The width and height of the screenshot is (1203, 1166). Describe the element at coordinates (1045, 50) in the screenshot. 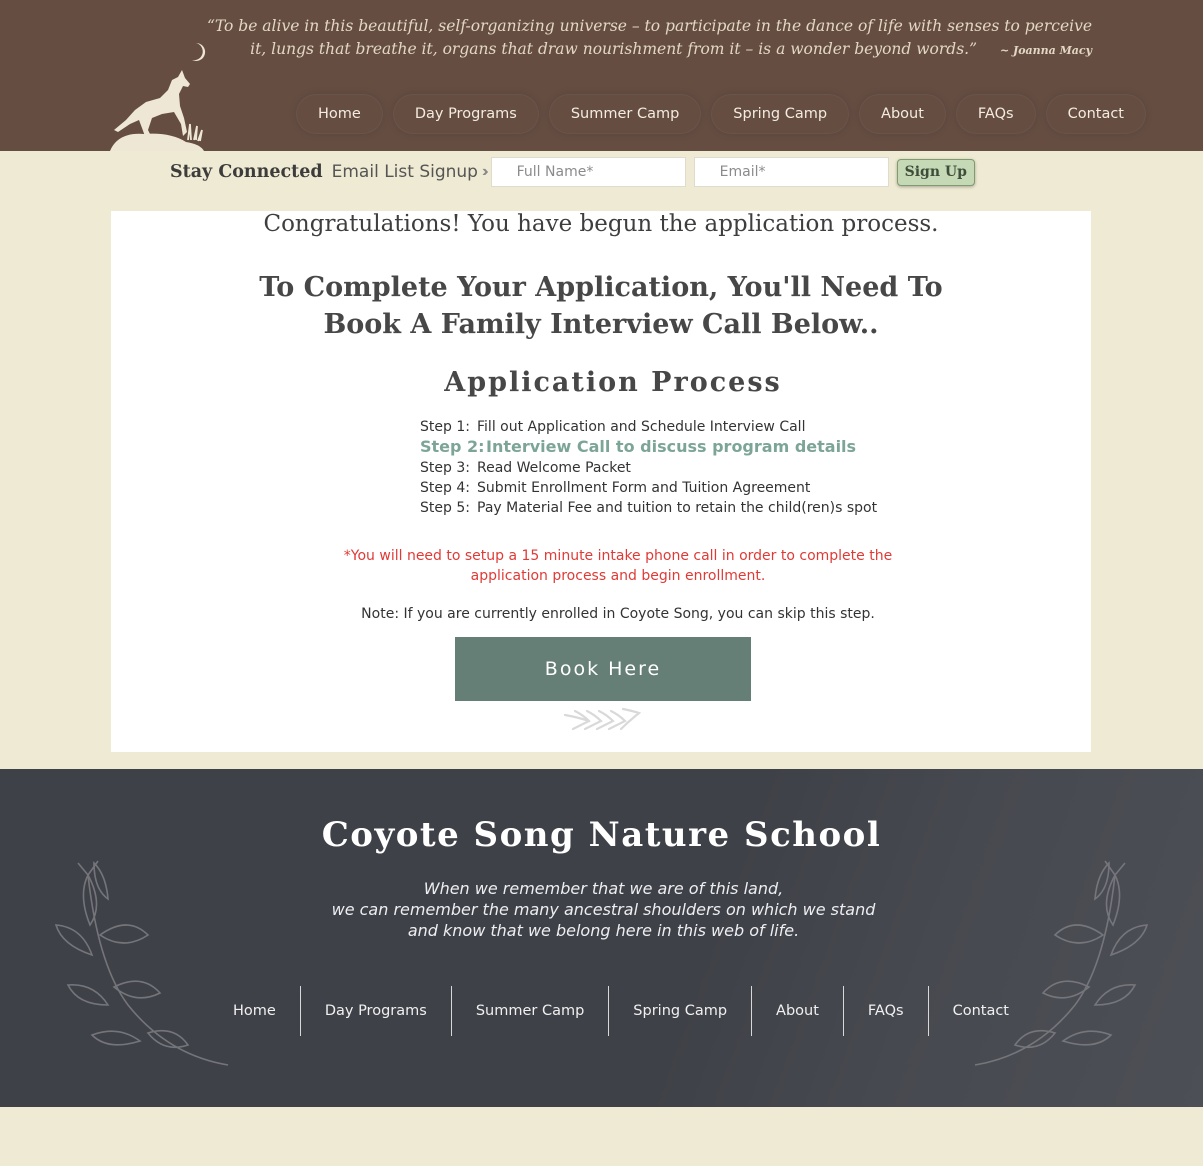

I see `quote-author: ~ Joanna Macy` at that location.